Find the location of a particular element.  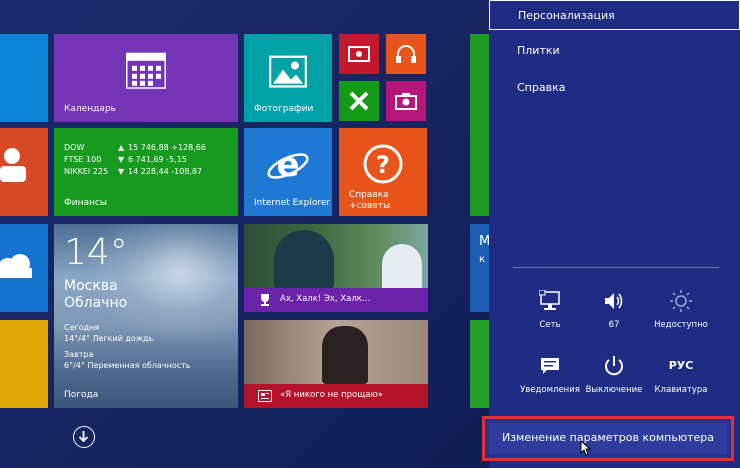

volume-icon is located at coordinates (614, 301).